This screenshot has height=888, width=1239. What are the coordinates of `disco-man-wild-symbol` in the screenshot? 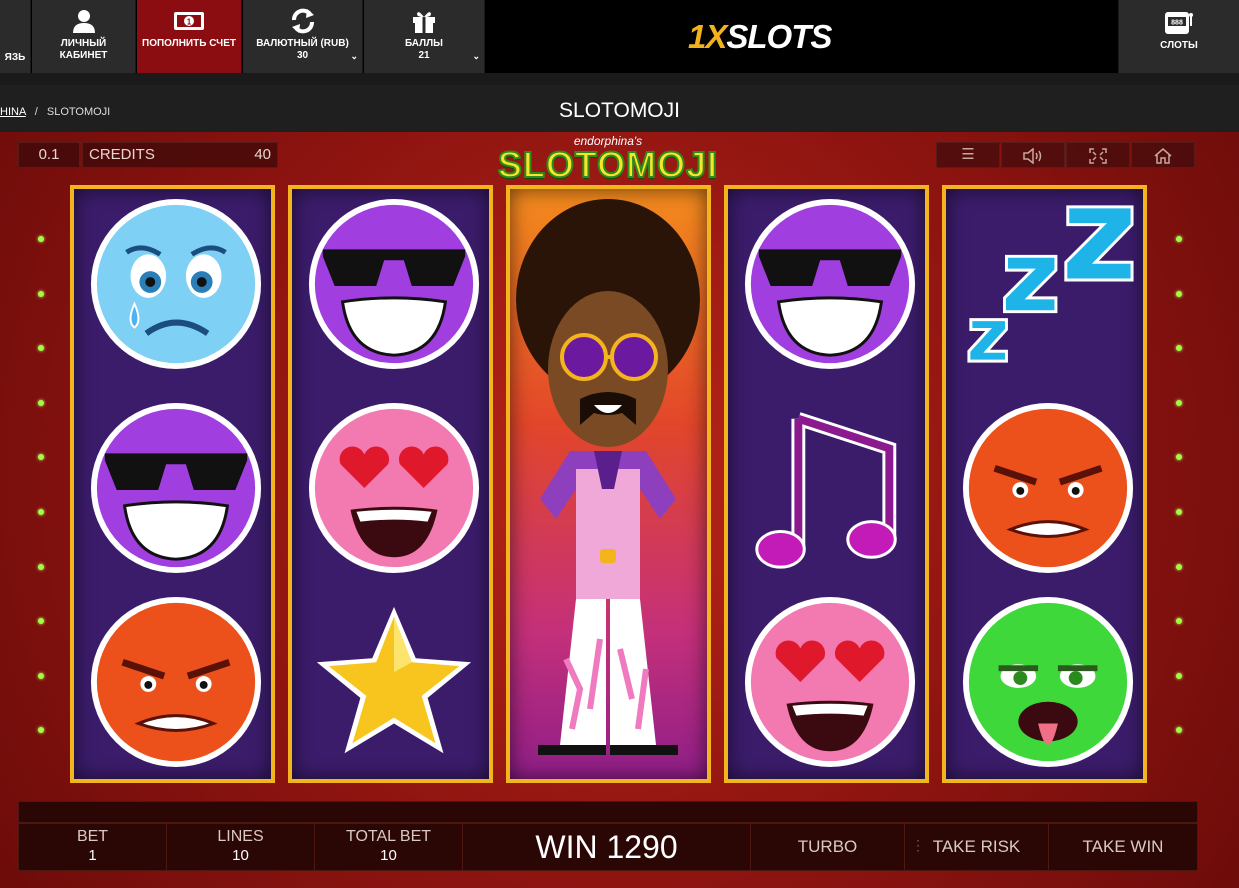 It's located at (608, 477).